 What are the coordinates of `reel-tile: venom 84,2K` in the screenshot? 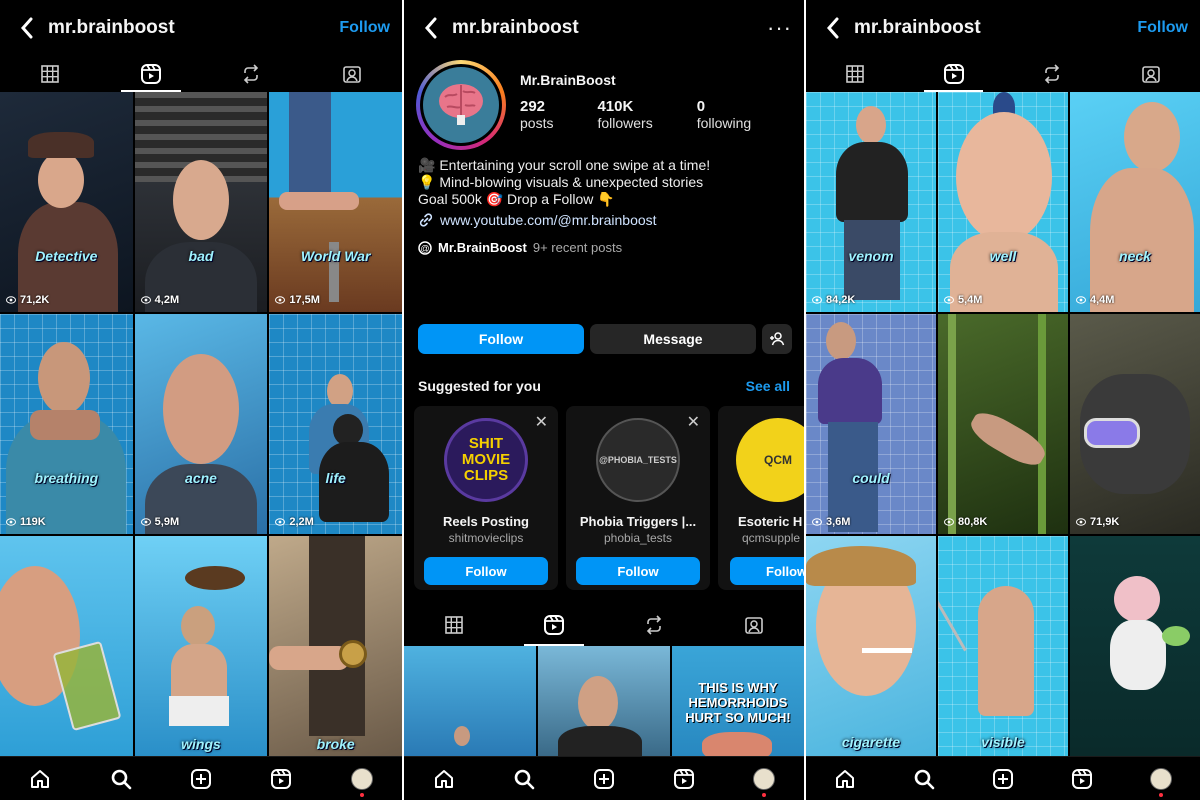 It's located at (871, 202).